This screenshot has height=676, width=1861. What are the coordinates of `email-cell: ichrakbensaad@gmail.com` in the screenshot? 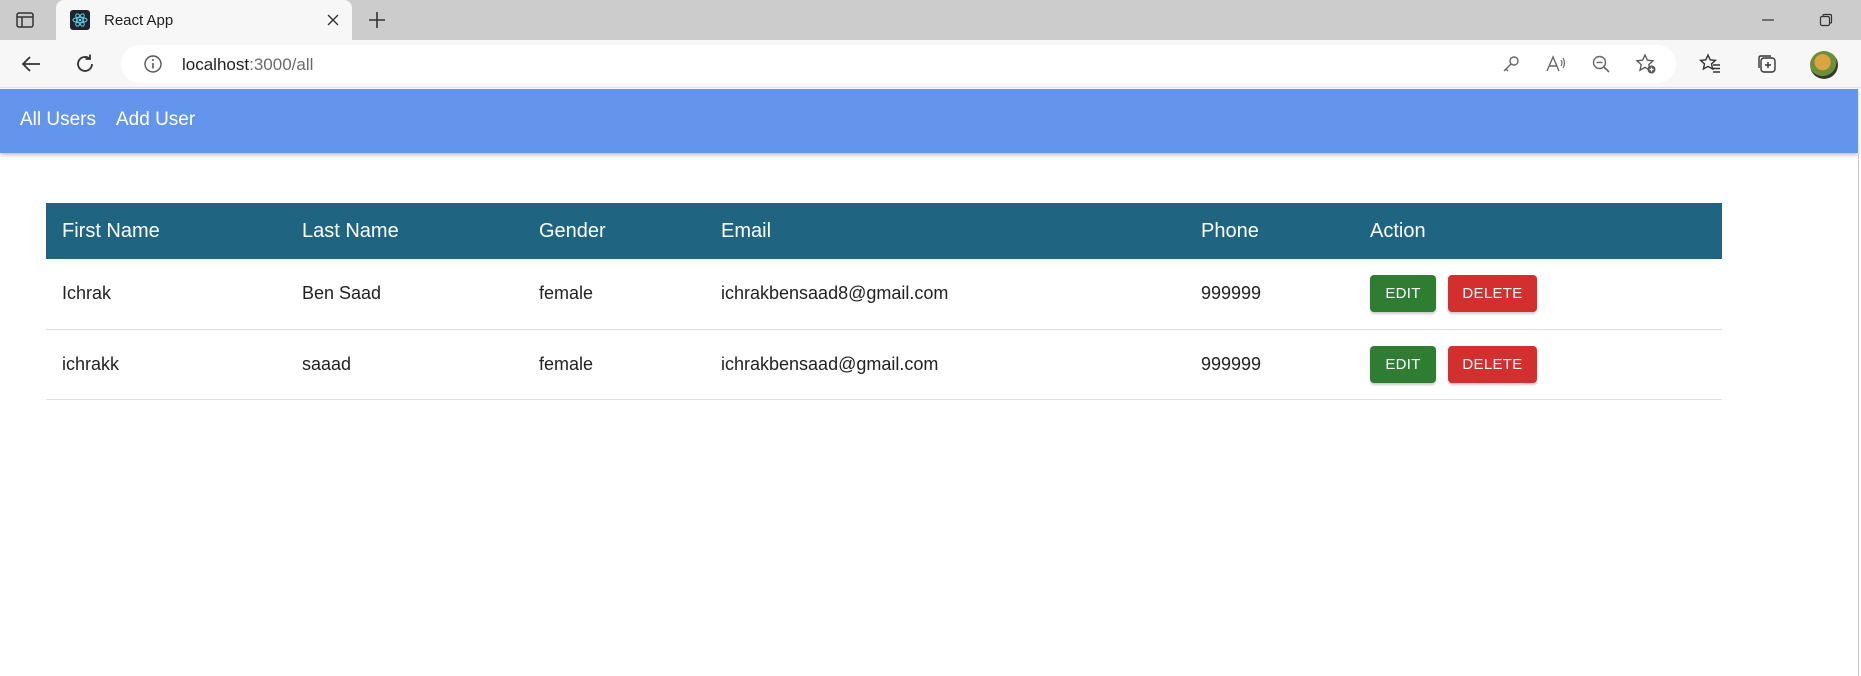 It's located at (945, 364).